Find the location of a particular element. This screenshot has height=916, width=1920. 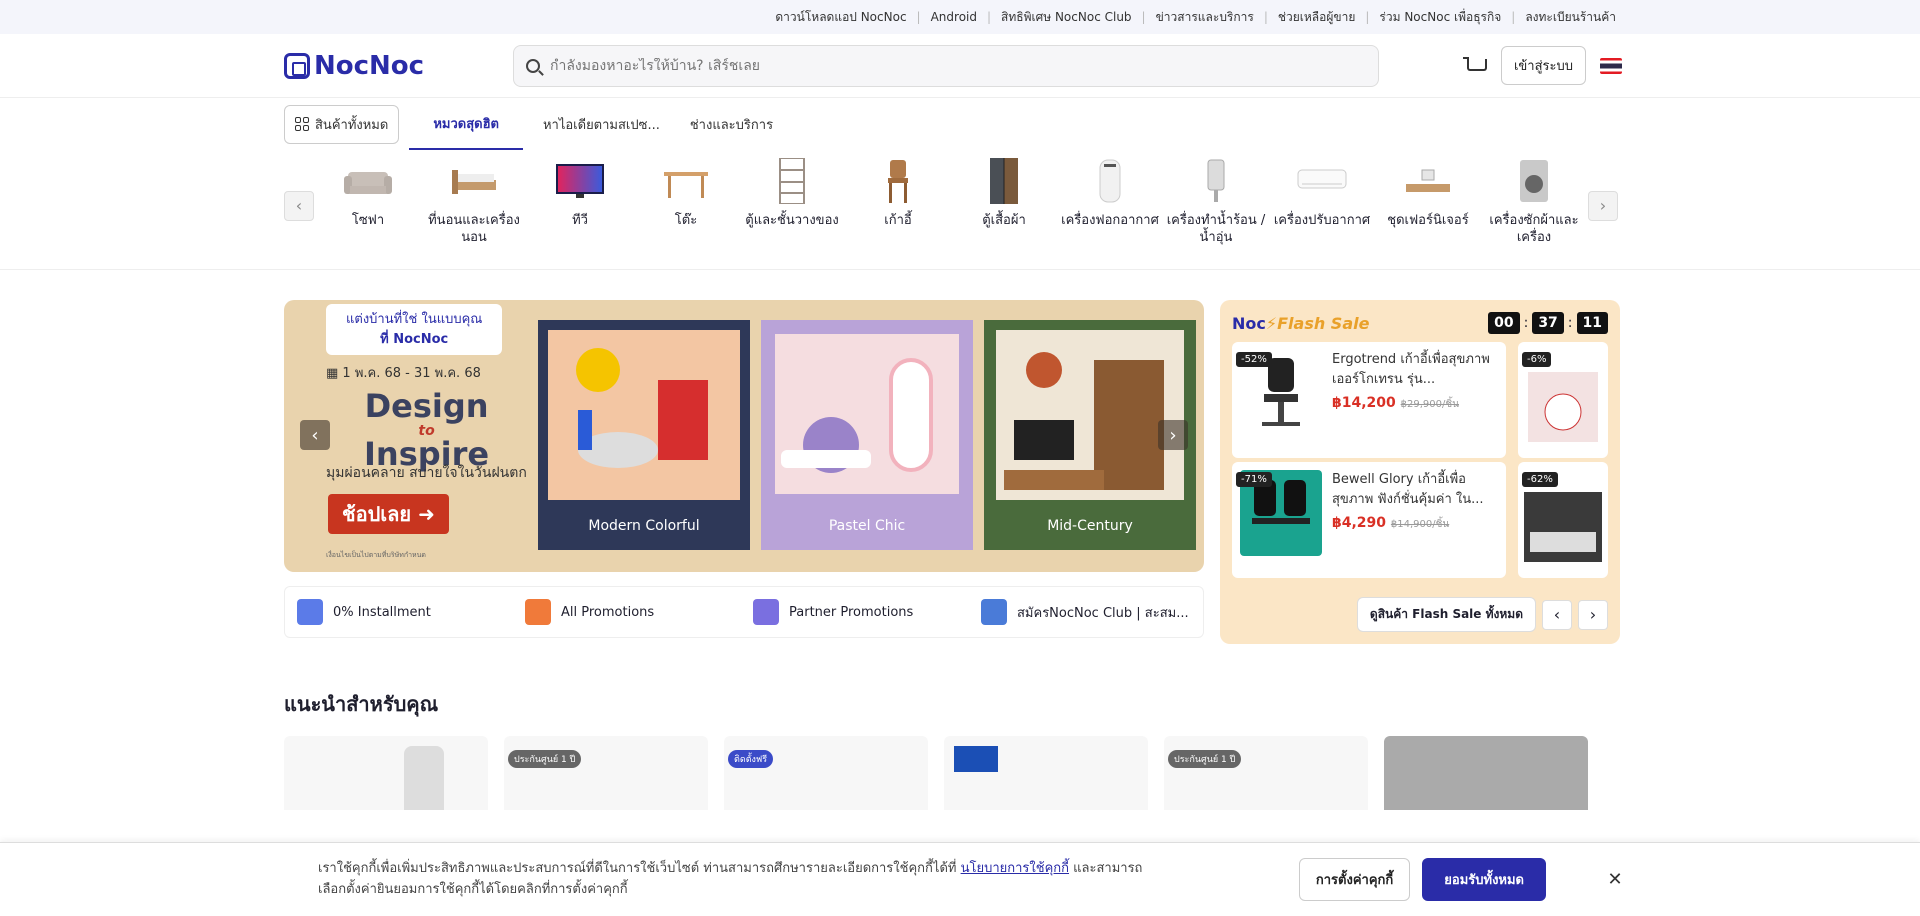

banner-headline: Design to Inspire is located at coordinates (427, 430).